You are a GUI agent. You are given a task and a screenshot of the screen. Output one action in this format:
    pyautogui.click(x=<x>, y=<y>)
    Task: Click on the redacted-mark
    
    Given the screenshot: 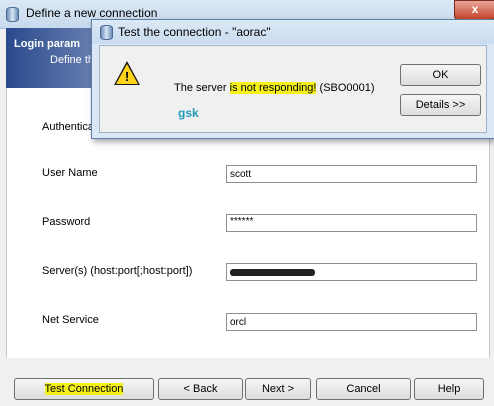 What is the action you would take?
    pyautogui.click(x=272, y=272)
    